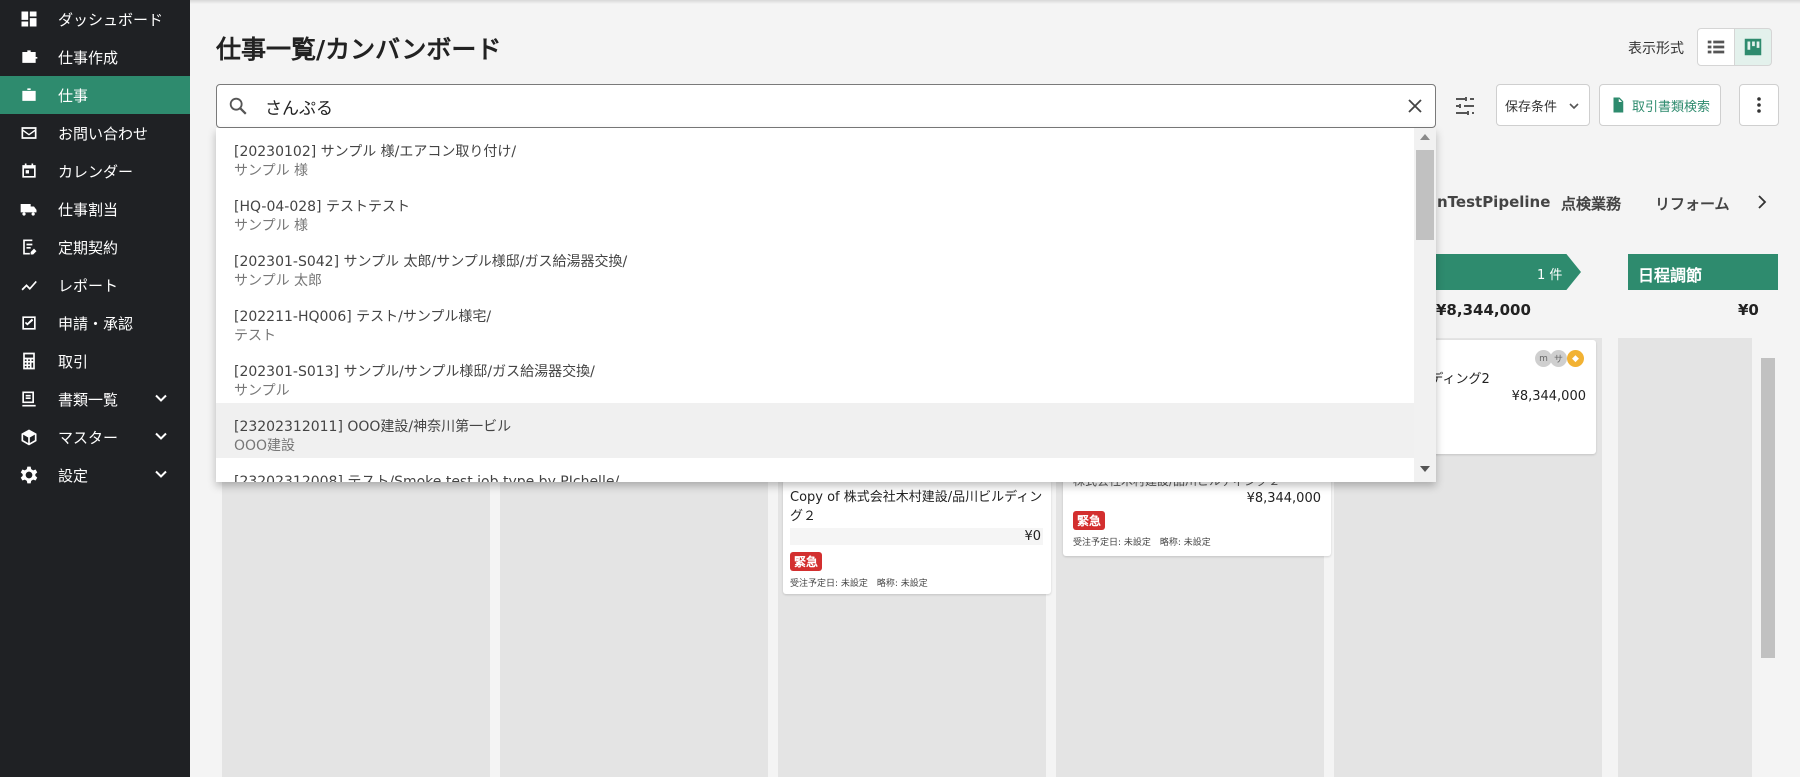 The image size is (1800, 777). I want to click on sidebar-item-jobs: 仕事, so click(95, 95).